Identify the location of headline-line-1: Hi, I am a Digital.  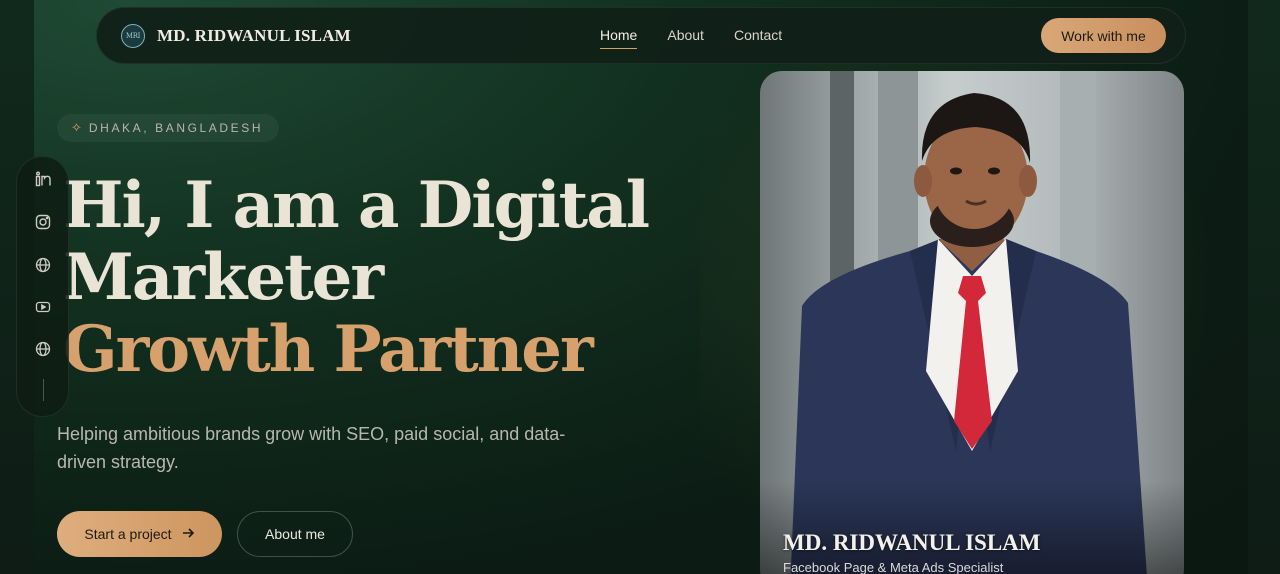
(356, 205).